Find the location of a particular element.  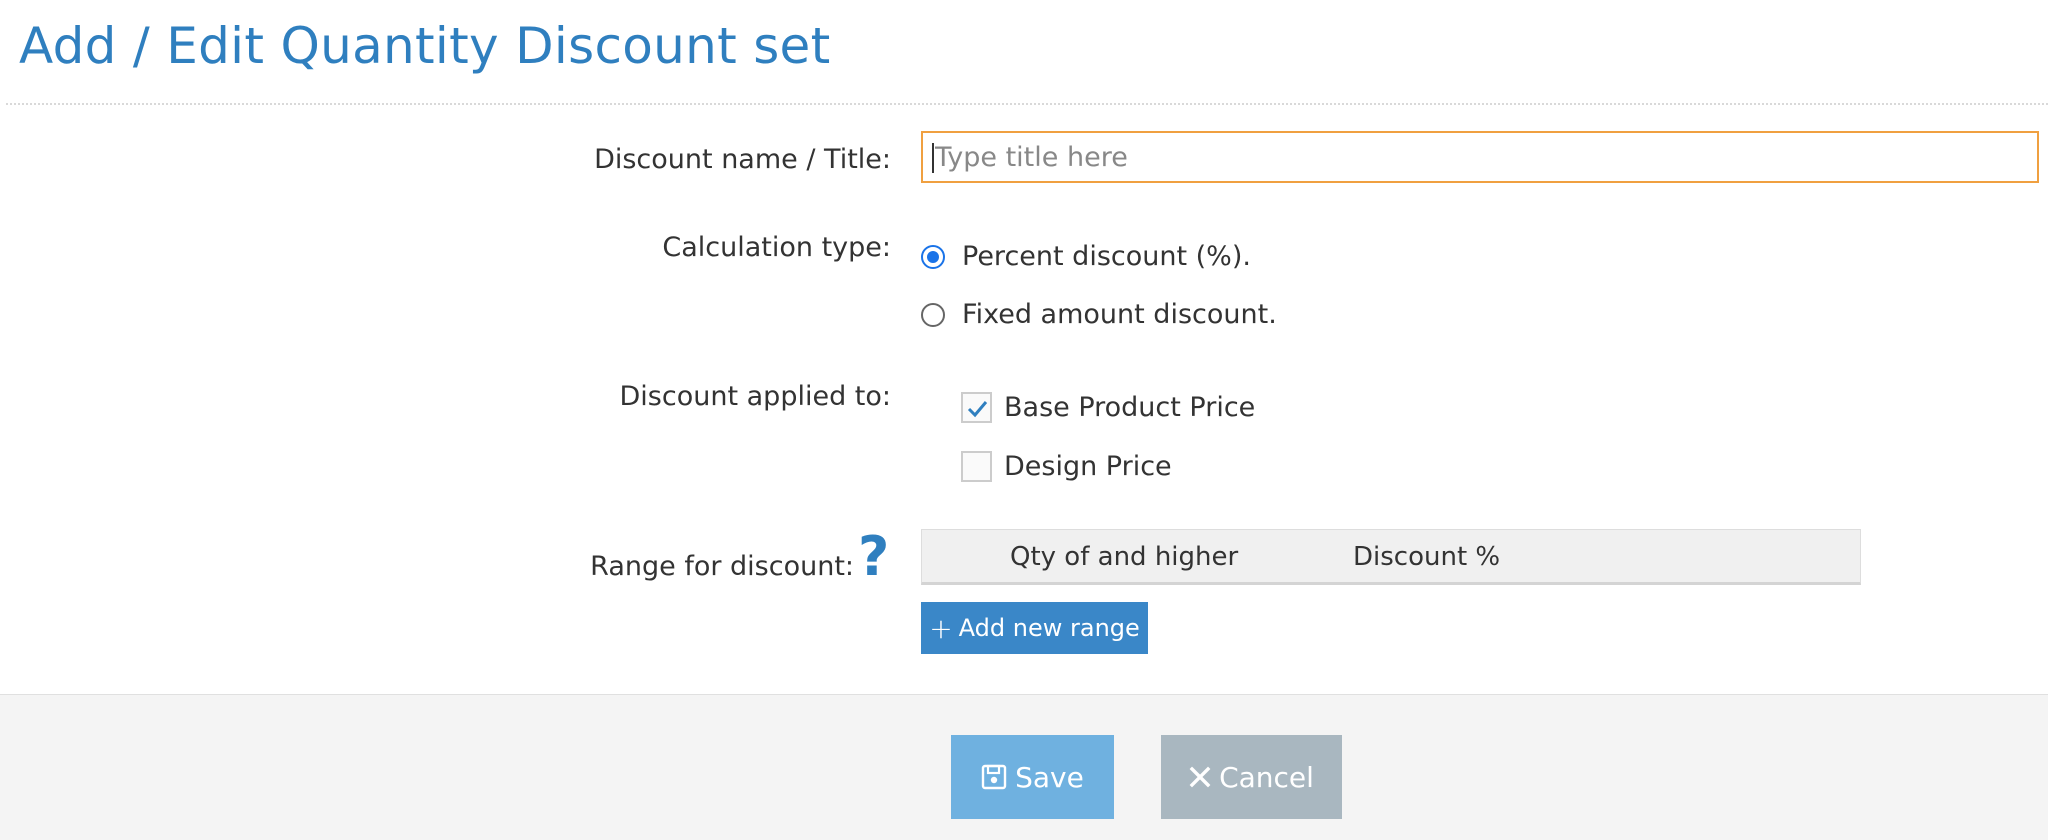

fixed-discount-label: Fixed amount discount. is located at coordinates (1119, 314).